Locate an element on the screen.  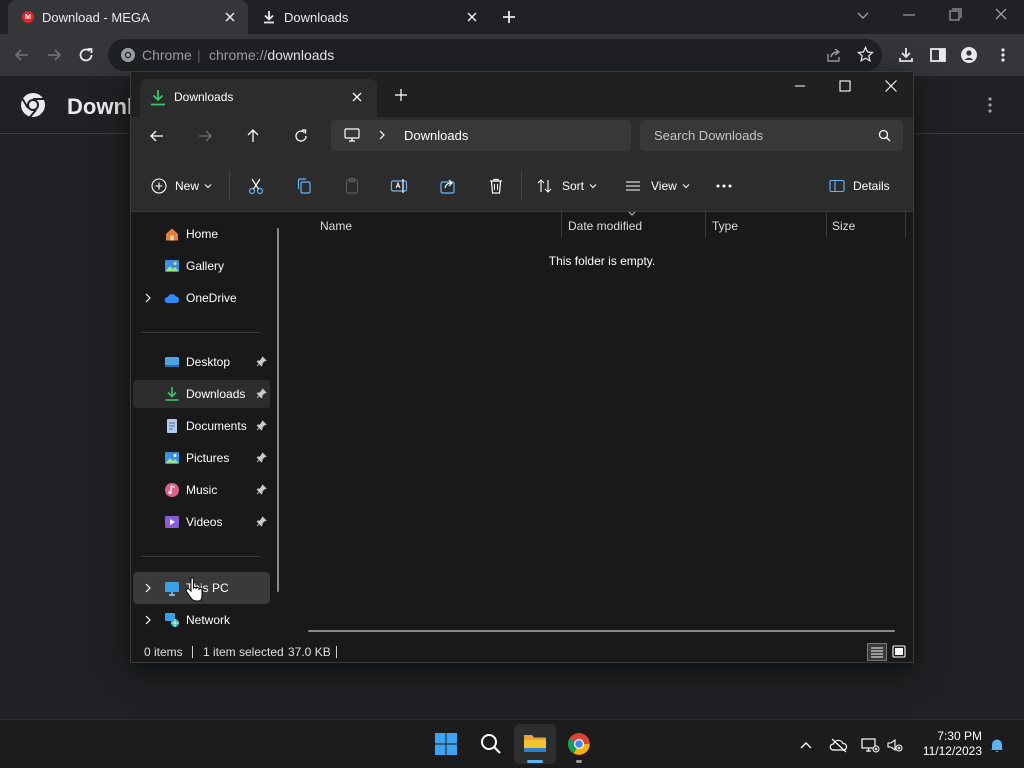
large-icons-view-button is located at coordinates (899, 652).